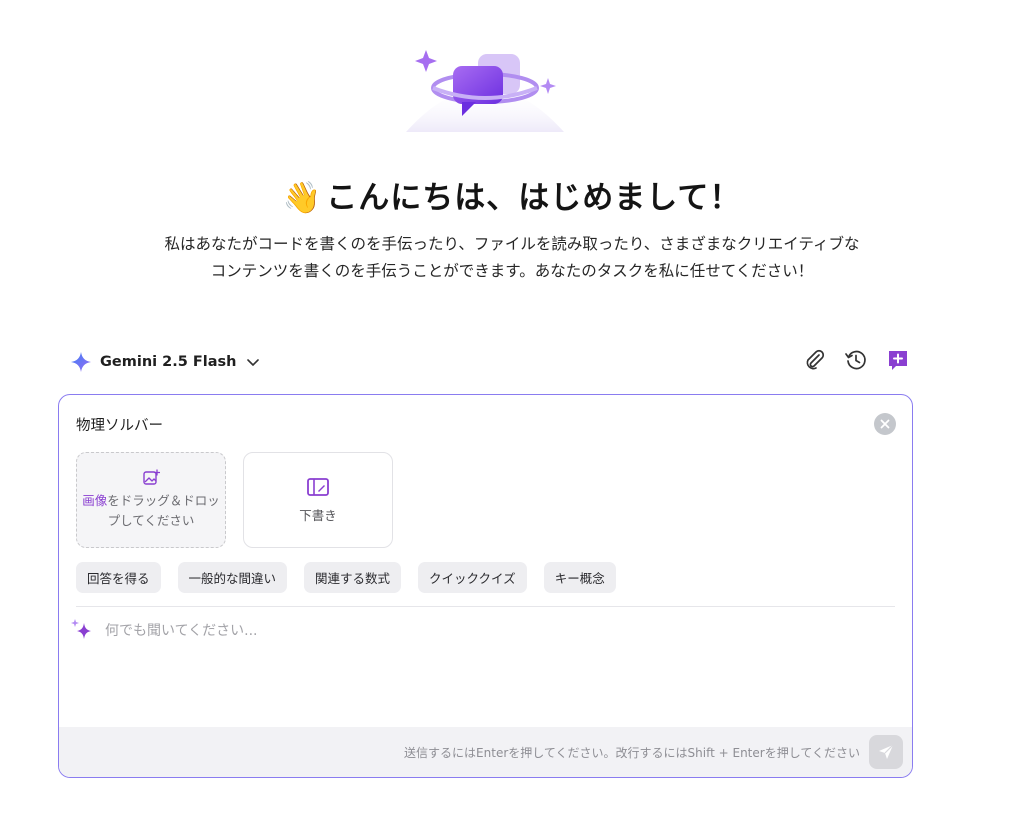 Image resolution: width=1024 pixels, height=813 pixels. What do you see at coordinates (512, 271) in the screenshot?
I see `description-line-2: コンテンツを書くのを手伝うことができます。あなたのタスクを私に任せてください！` at bounding box center [512, 271].